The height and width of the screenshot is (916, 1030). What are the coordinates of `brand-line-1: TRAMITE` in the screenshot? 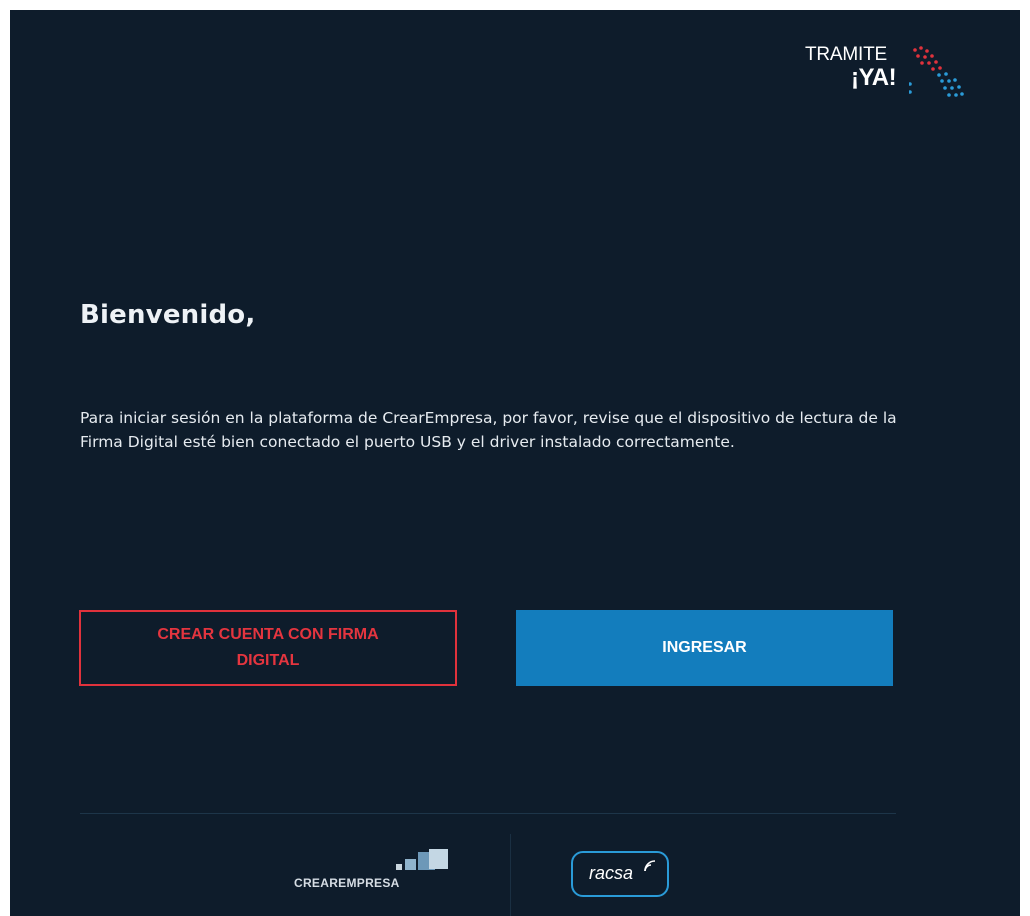 It's located at (846, 54).